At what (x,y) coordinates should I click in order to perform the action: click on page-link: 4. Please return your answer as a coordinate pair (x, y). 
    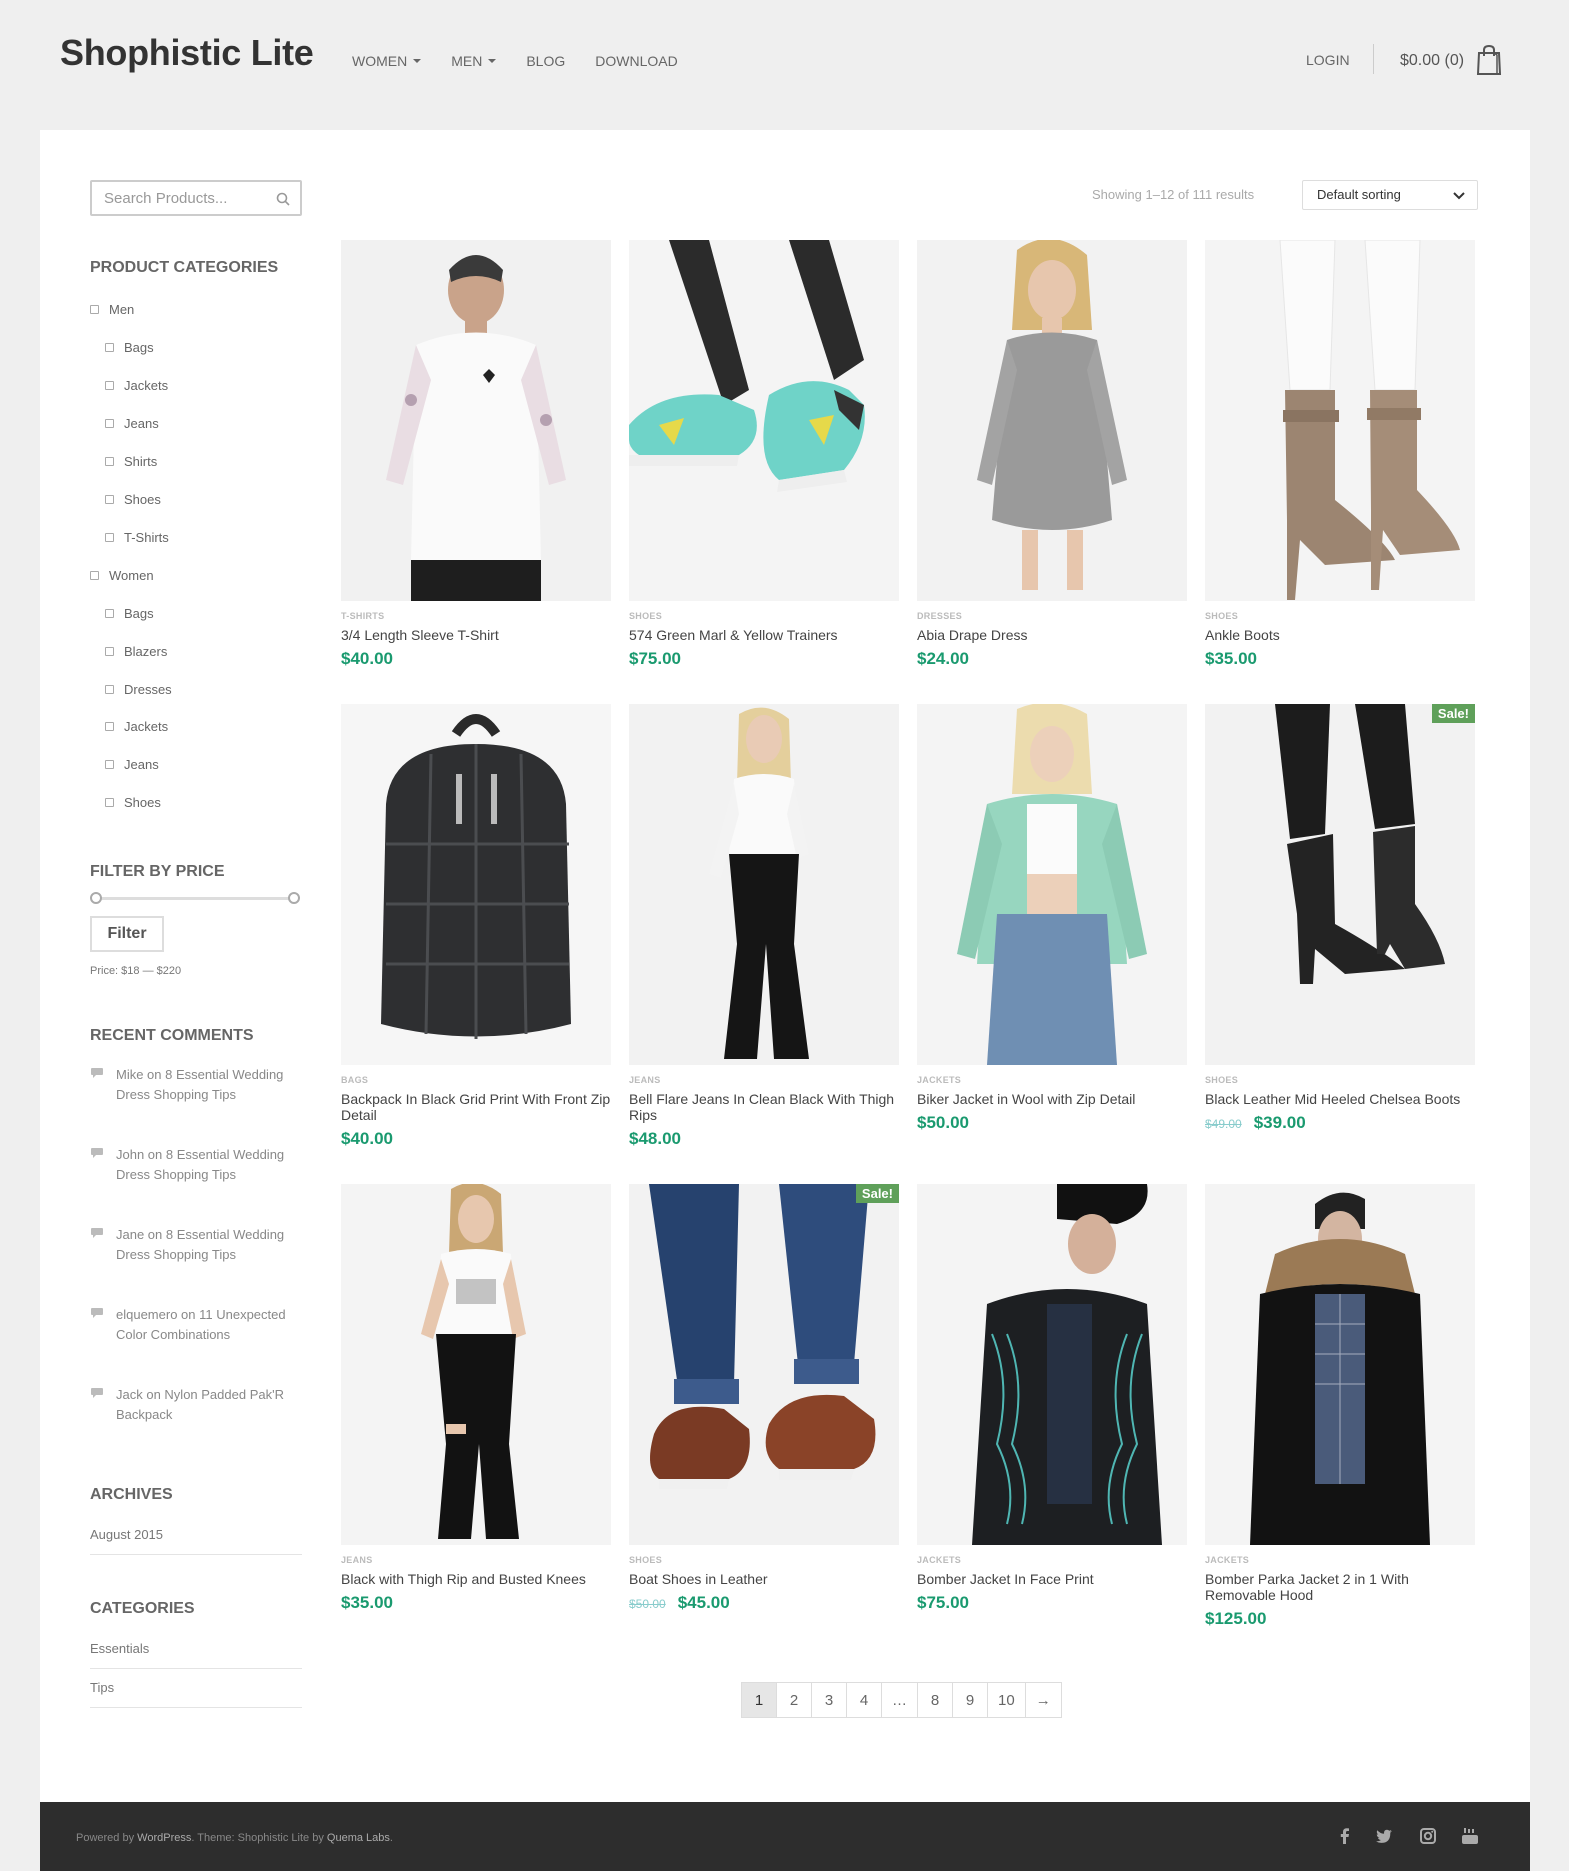
    Looking at the image, I should click on (864, 1700).